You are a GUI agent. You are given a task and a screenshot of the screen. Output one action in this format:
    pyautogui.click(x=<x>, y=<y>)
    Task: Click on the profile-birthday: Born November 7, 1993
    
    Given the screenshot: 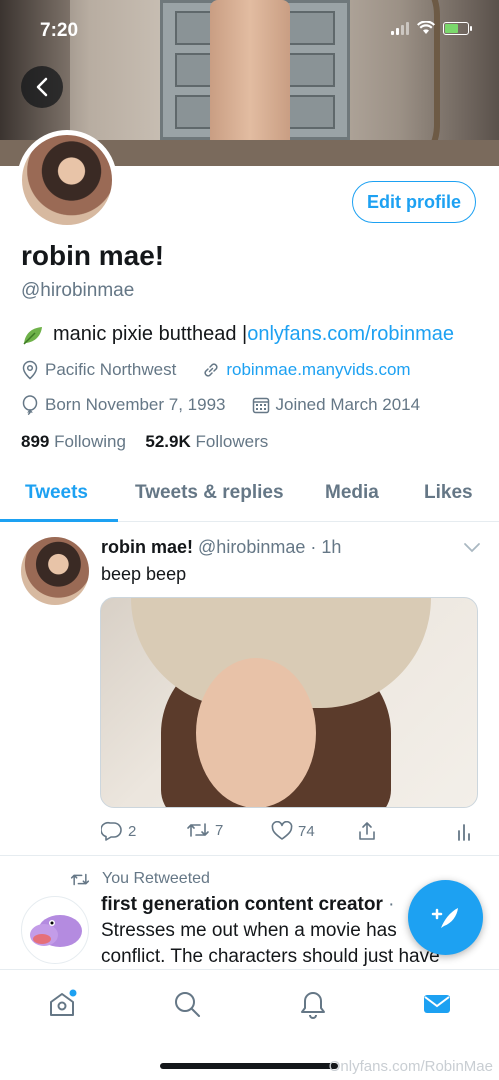 What is the action you would take?
    pyautogui.click(x=135, y=404)
    